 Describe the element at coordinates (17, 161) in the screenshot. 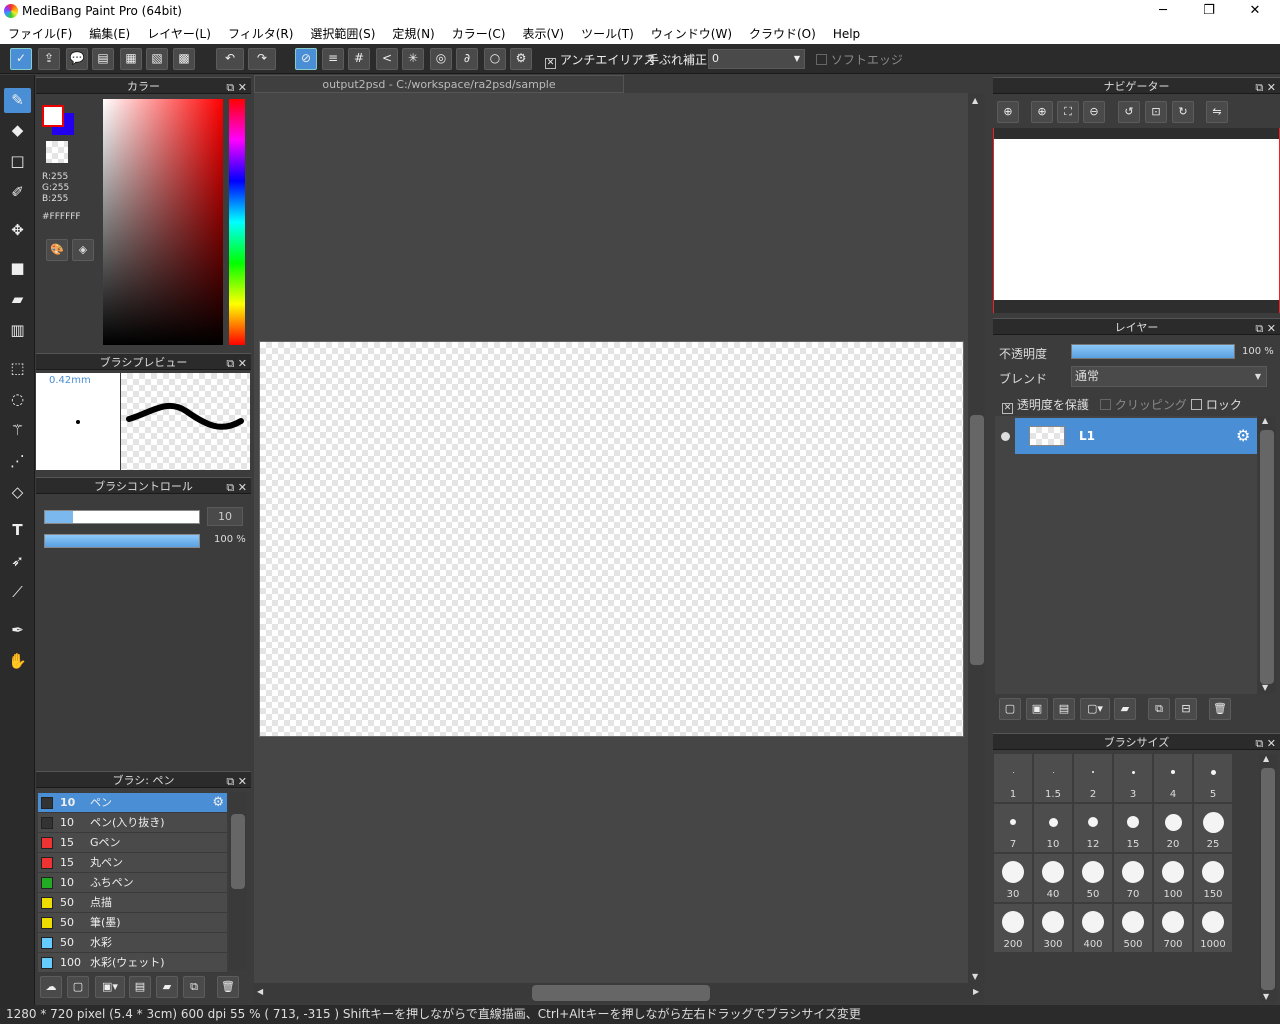

I see `shape-tool-icon: □` at that location.